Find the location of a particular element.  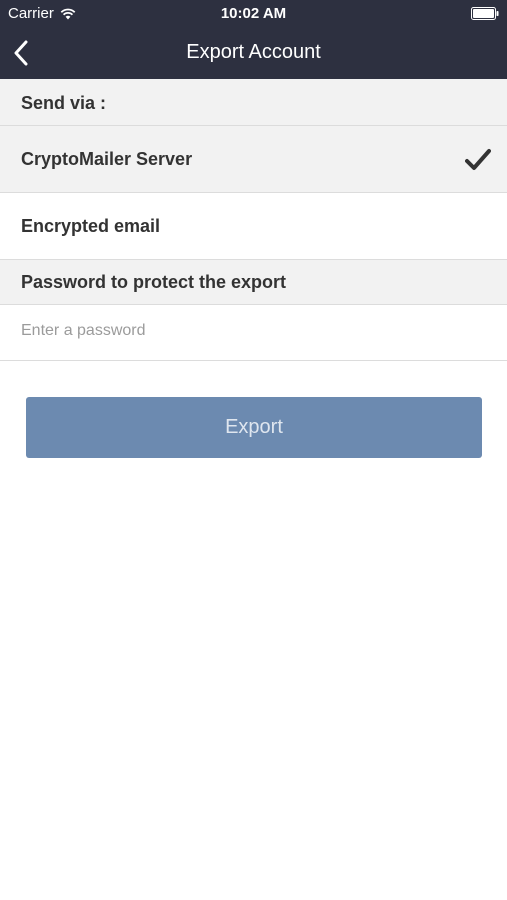

status-time: 10:02 AM is located at coordinates (253, 13).